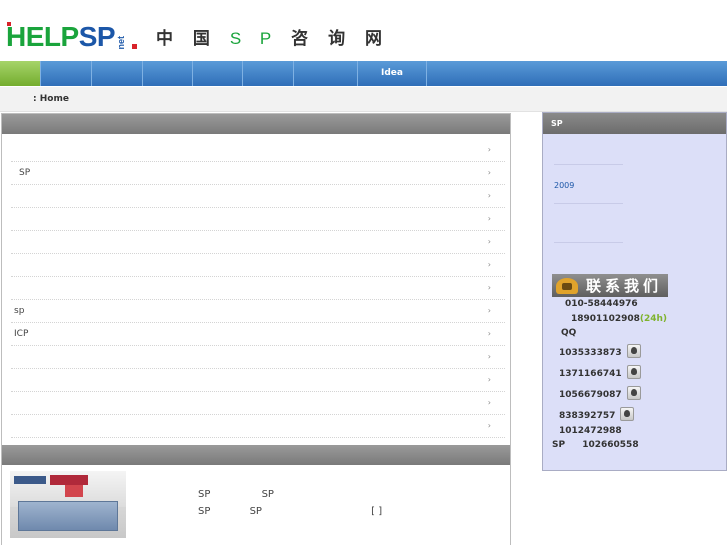  What do you see at coordinates (97, 36) in the screenshot?
I see `logo-sp-text: SP` at bounding box center [97, 36].